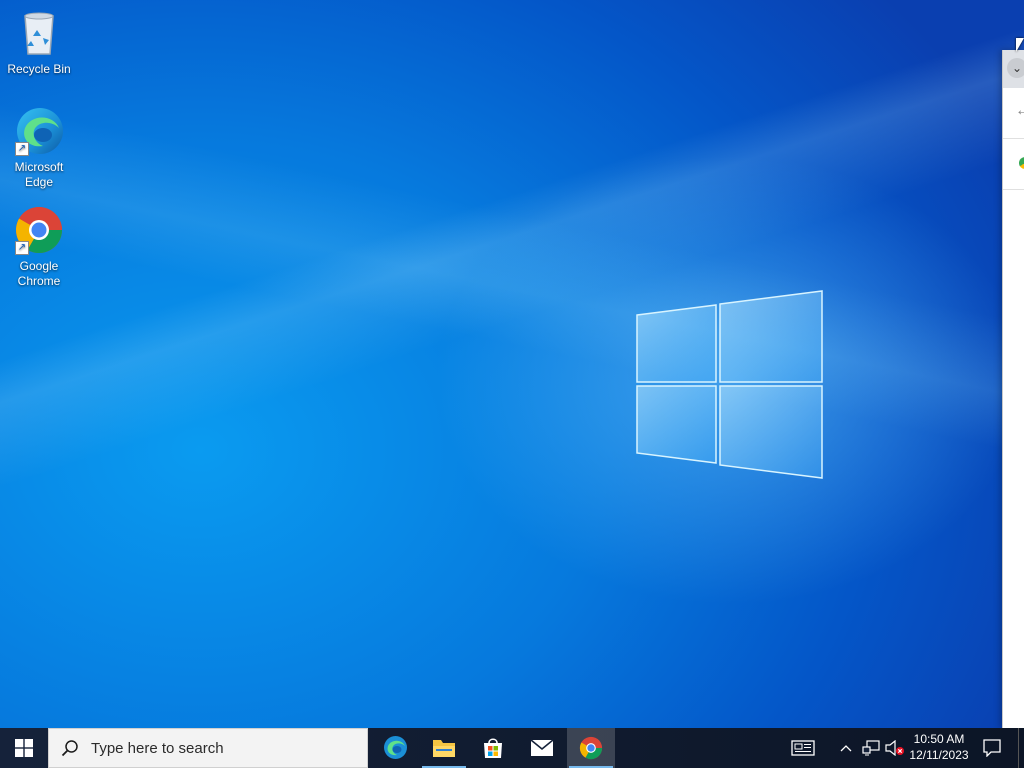 The height and width of the screenshot is (768, 1024). I want to click on chrome-icon: ↗, so click(39, 231).